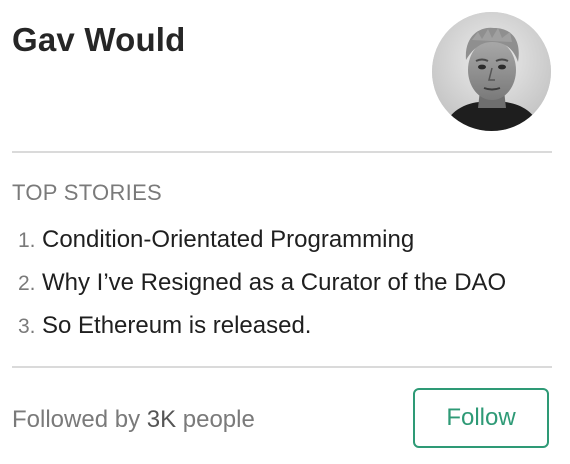 The image size is (570, 464). What do you see at coordinates (27, 326) in the screenshot?
I see `story-number: 3.` at bounding box center [27, 326].